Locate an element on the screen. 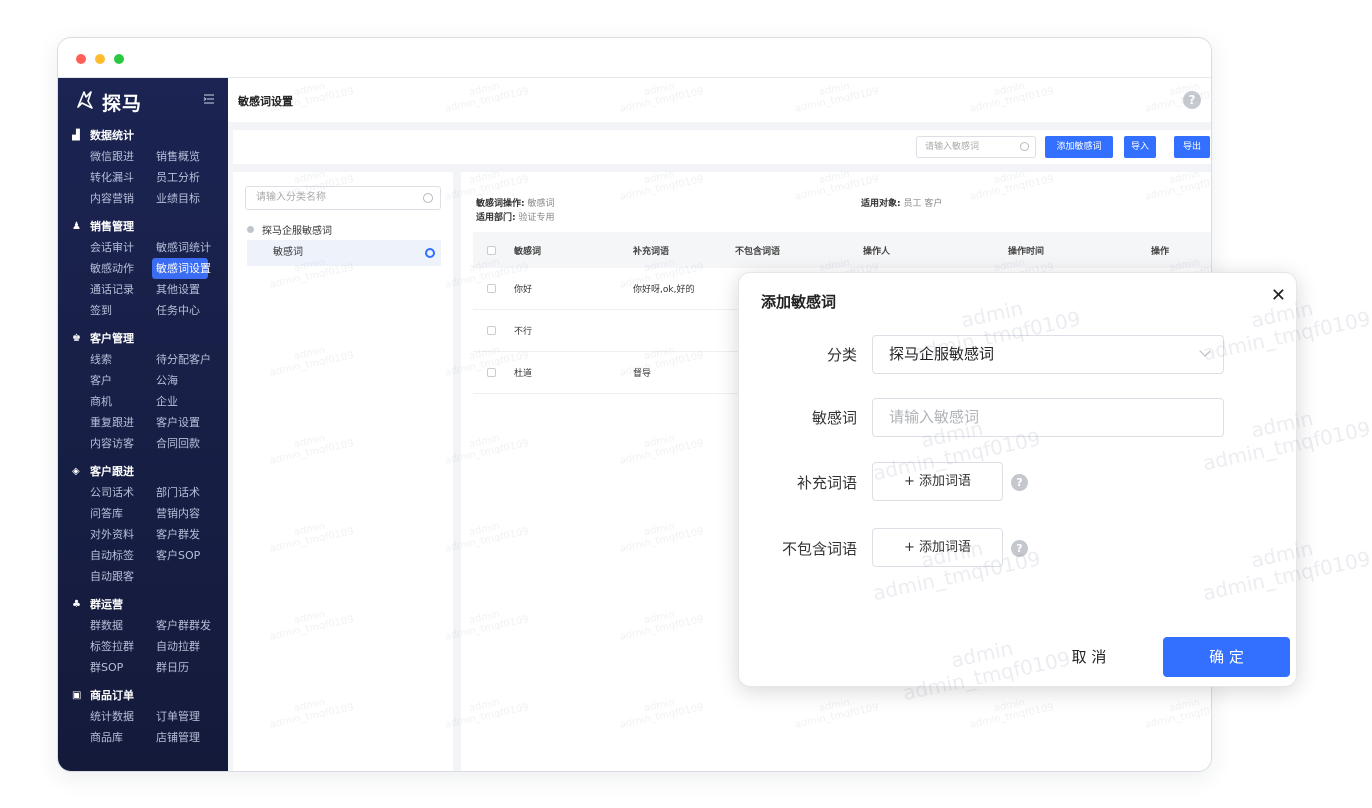 This screenshot has height=808, width=1372. sidebar-item: 会话审计 is located at coordinates (123, 247).